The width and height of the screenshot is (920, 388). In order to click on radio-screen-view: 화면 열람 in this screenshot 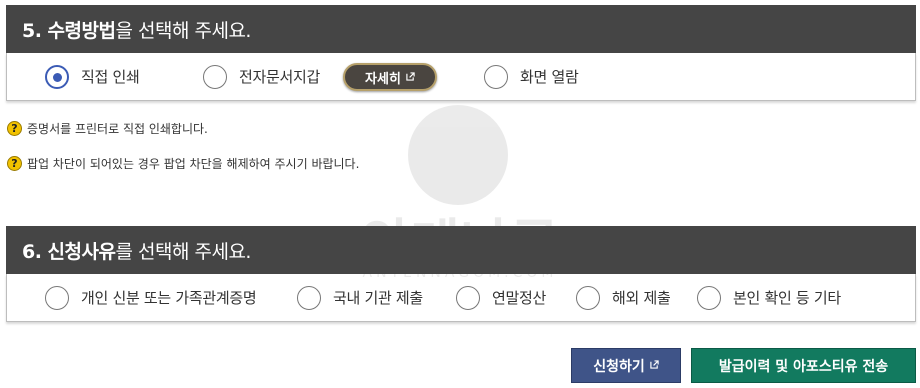, I will do `click(531, 76)`.